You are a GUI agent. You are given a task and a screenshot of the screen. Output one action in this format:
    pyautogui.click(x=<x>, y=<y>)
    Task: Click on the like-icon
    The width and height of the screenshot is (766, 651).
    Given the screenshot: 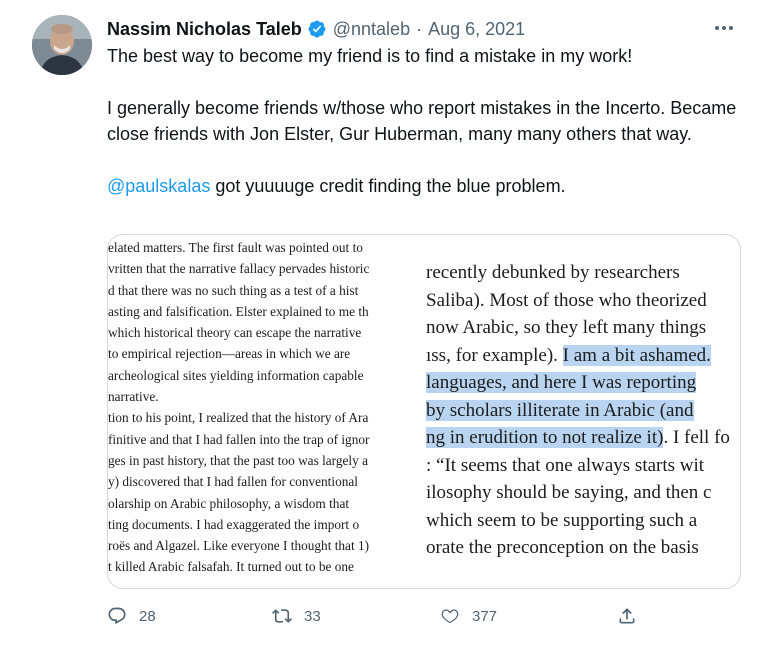 What is the action you would take?
    pyautogui.click(x=450, y=616)
    